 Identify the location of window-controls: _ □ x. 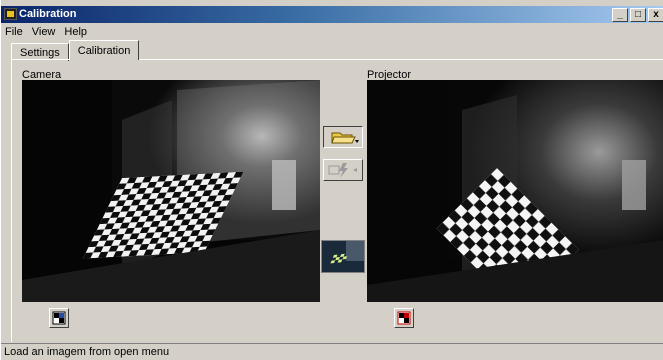
(637, 15).